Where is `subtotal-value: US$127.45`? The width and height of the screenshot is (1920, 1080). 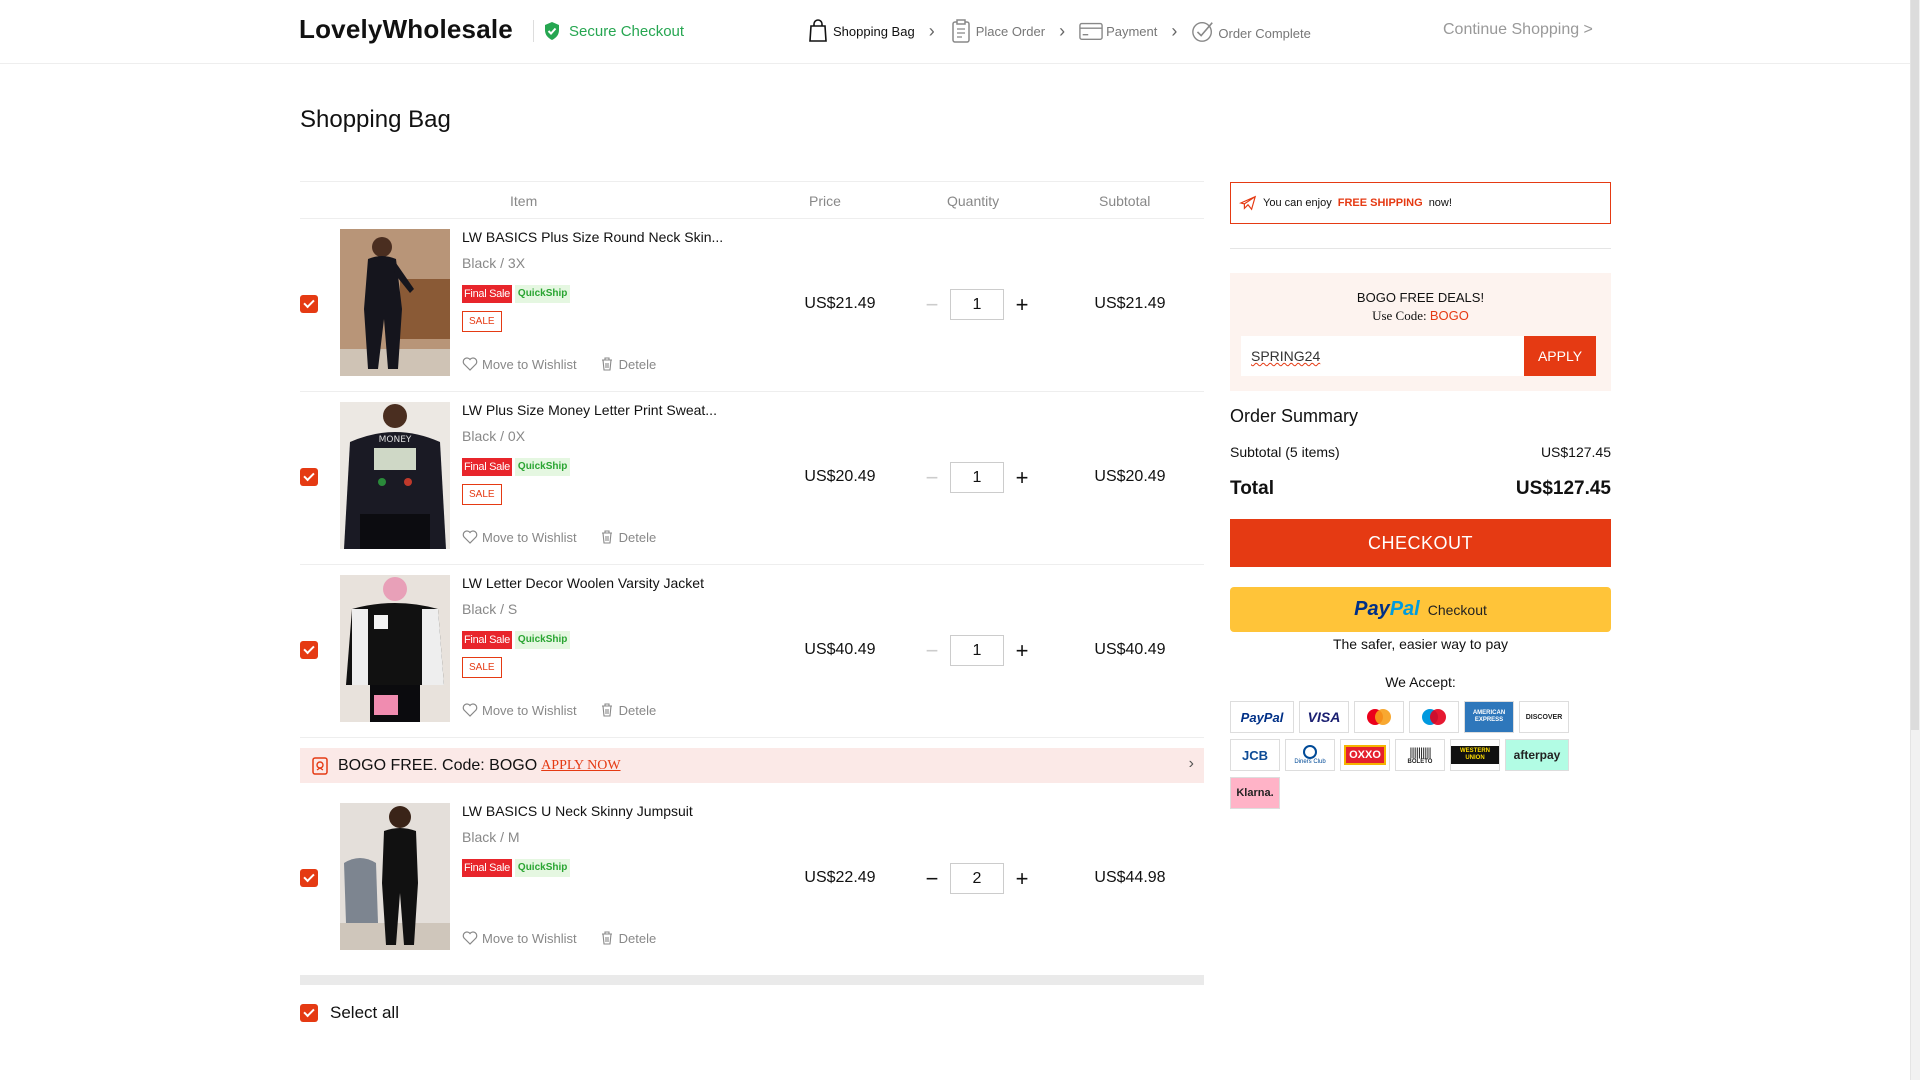
subtotal-value: US$127.45 is located at coordinates (1575, 452).